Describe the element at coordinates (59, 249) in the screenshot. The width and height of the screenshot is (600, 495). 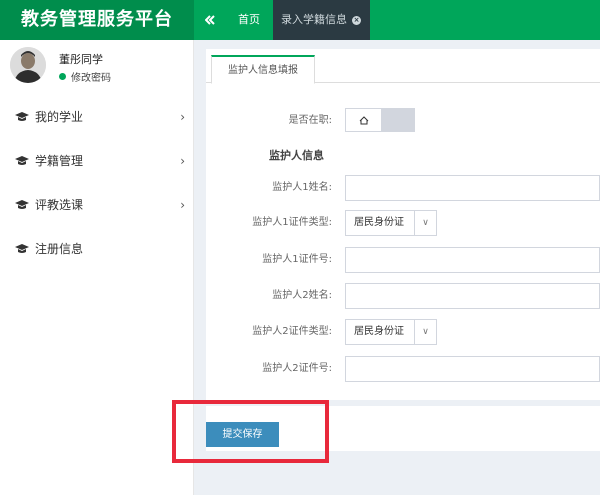
I see `sidebar-item-label: 注册信息` at that location.